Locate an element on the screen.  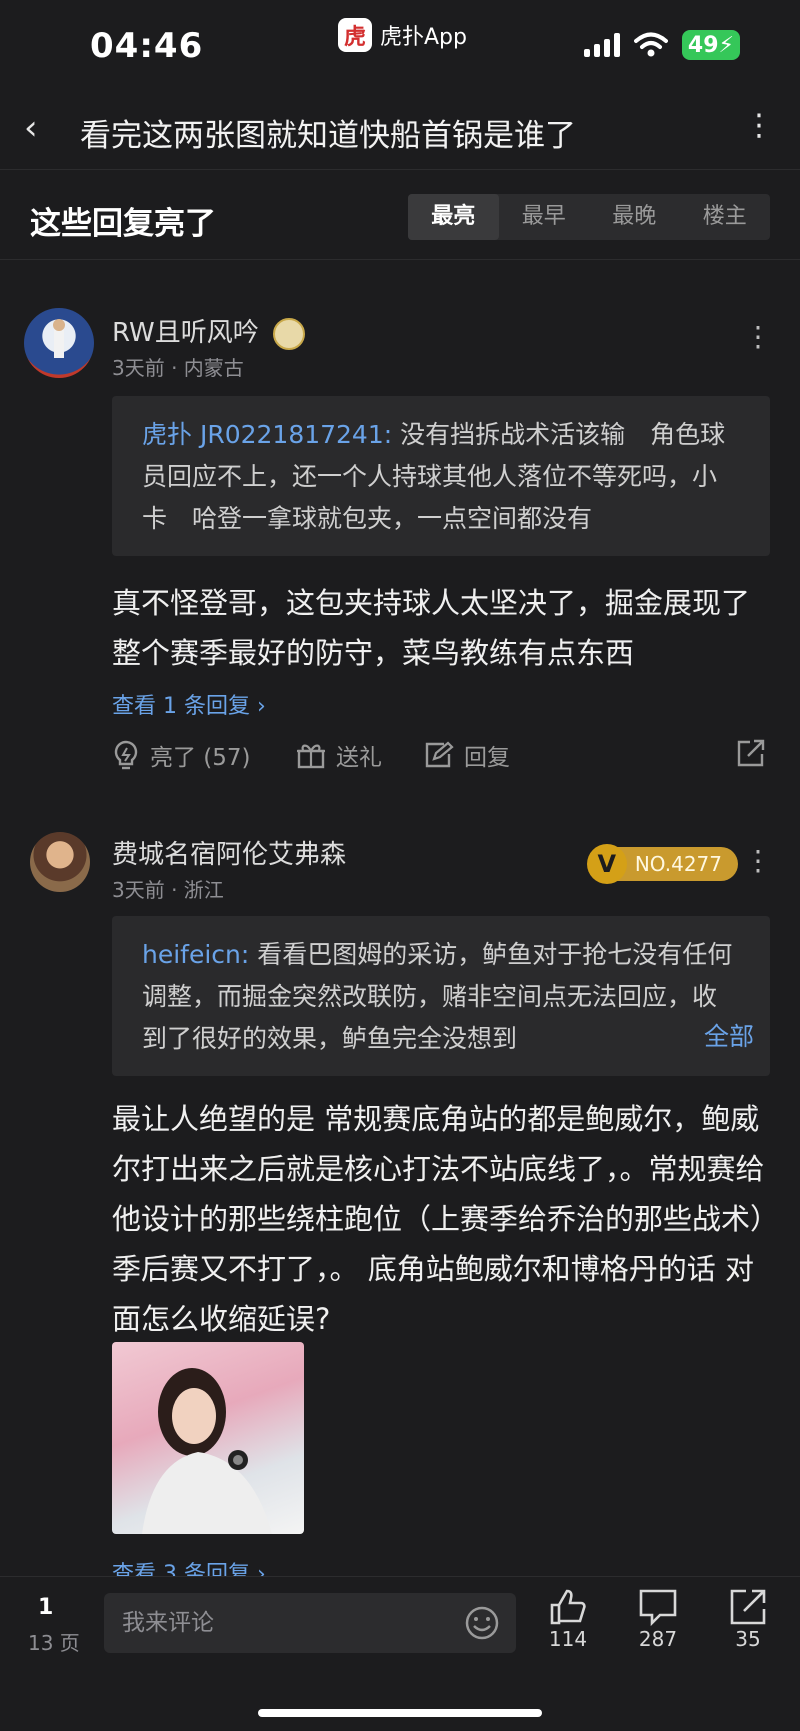
comment-meta: 3天前 · 浙江 is located at coordinates (168, 890).